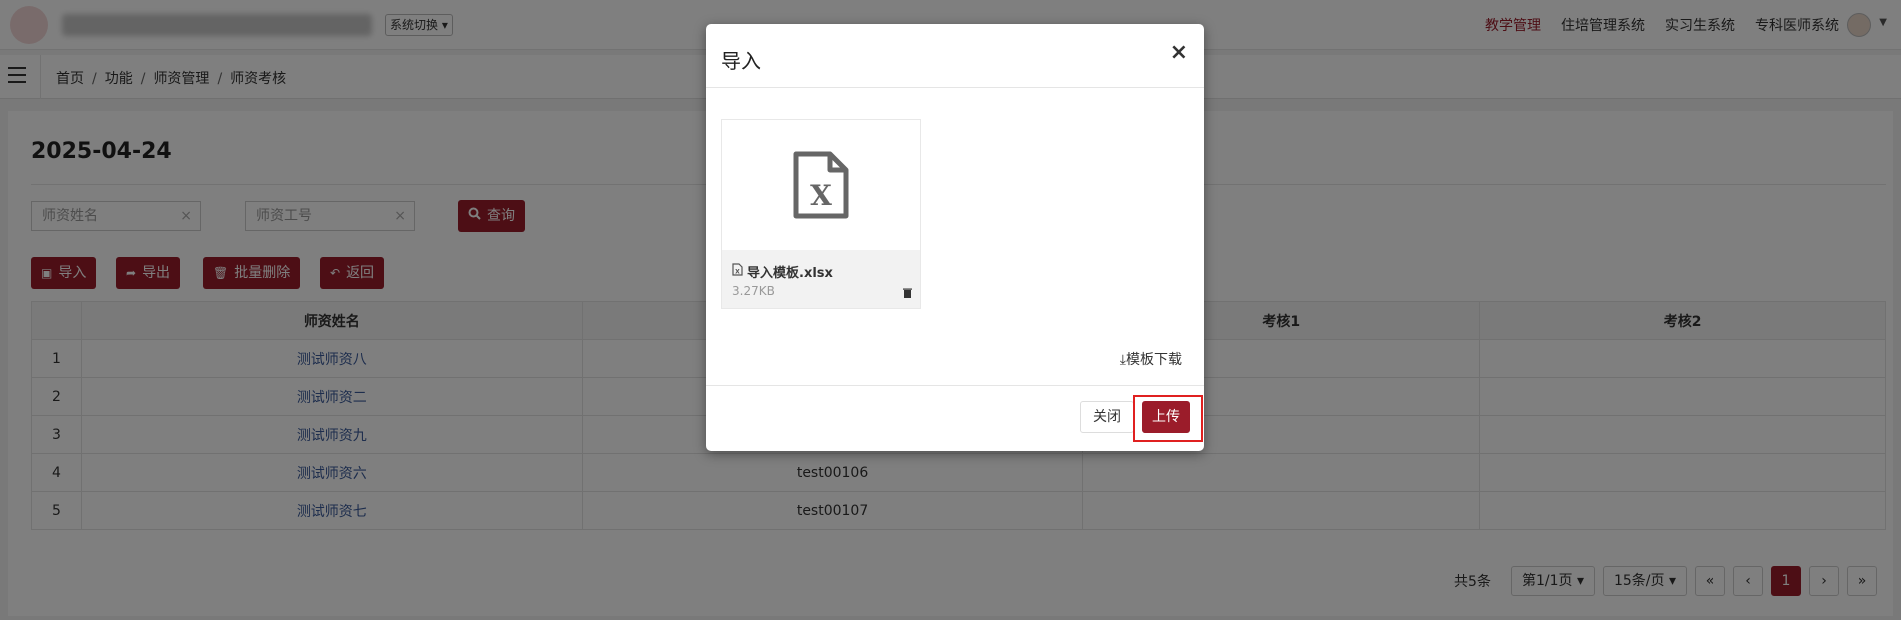 Image resolution: width=1901 pixels, height=620 pixels. I want to click on file-name: X 导入模板.xlsx, so click(782, 271).